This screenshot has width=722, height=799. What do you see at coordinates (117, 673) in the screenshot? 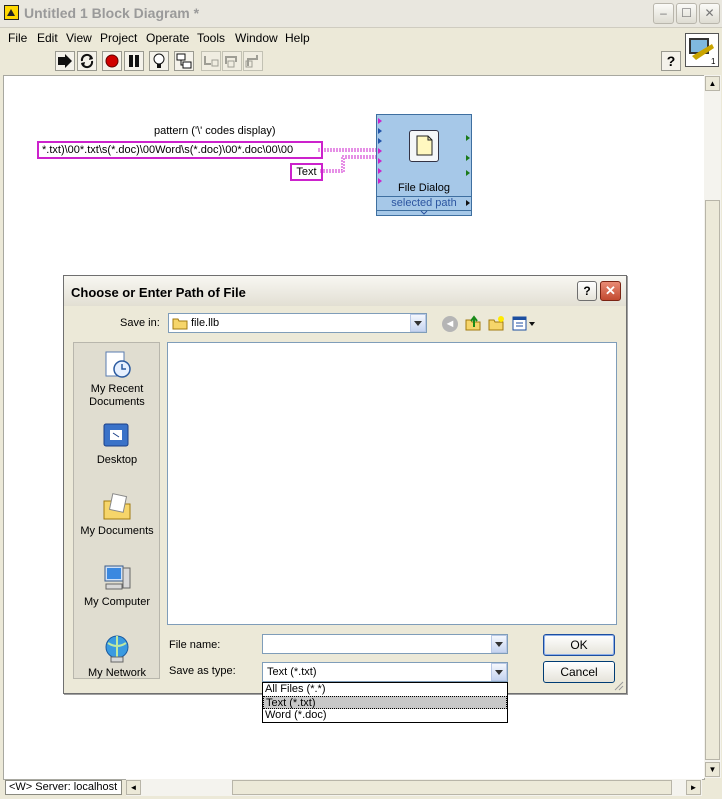
I see `place-label: My Network` at bounding box center [117, 673].